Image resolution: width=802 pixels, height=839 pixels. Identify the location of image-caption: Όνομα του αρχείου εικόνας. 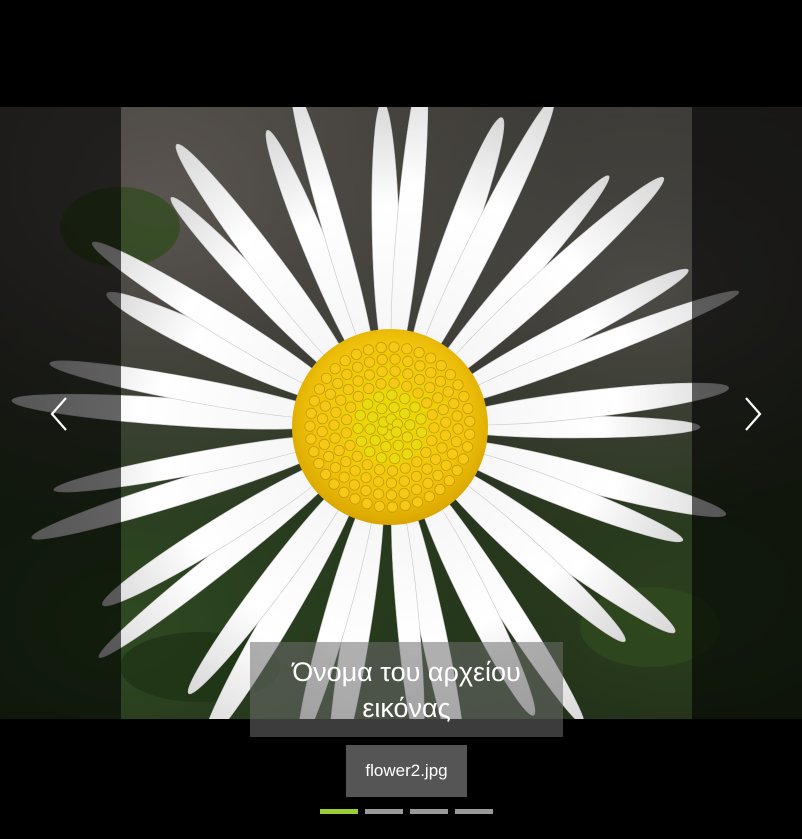
(406, 689).